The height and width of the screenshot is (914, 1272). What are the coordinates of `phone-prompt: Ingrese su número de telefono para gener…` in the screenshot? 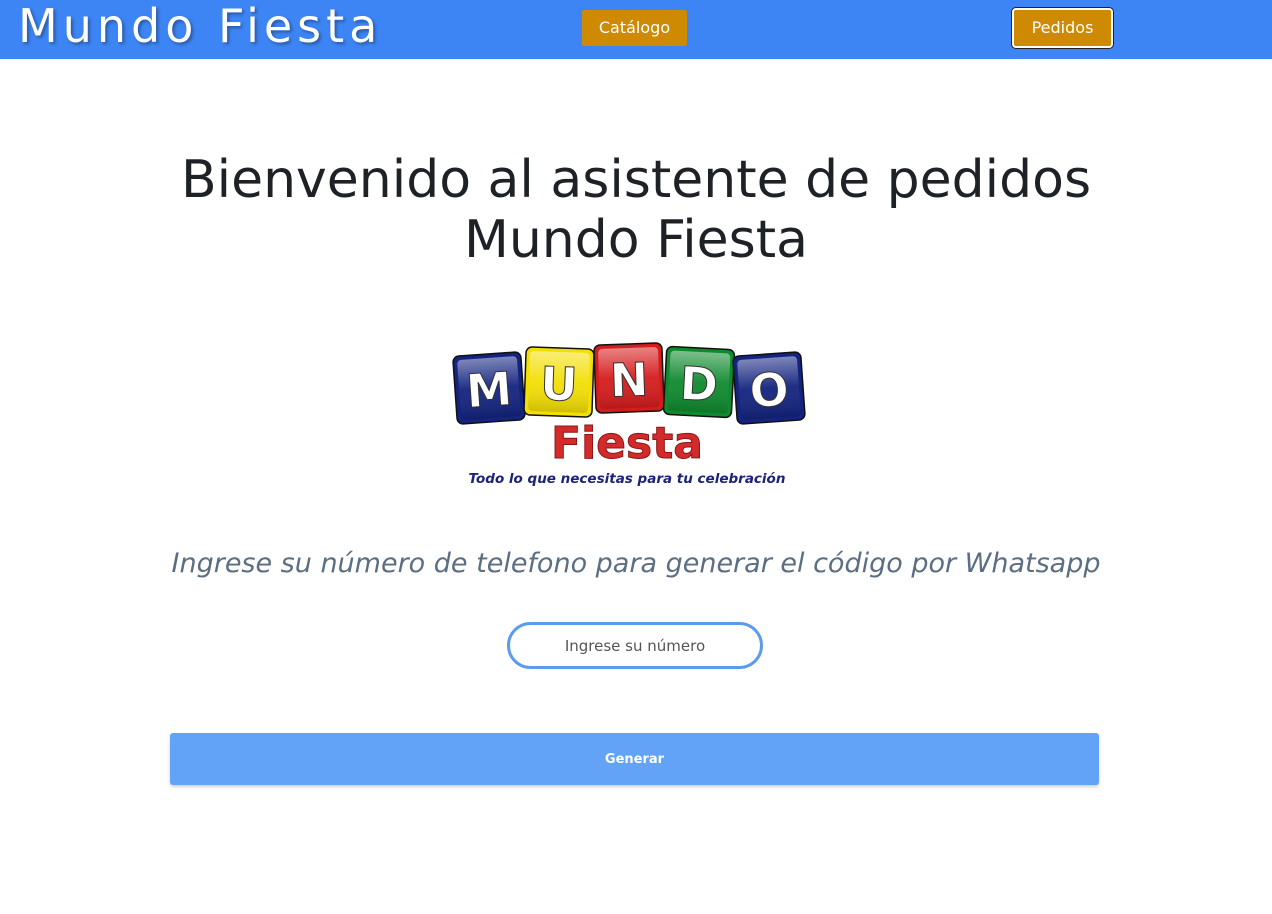 It's located at (636, 563).